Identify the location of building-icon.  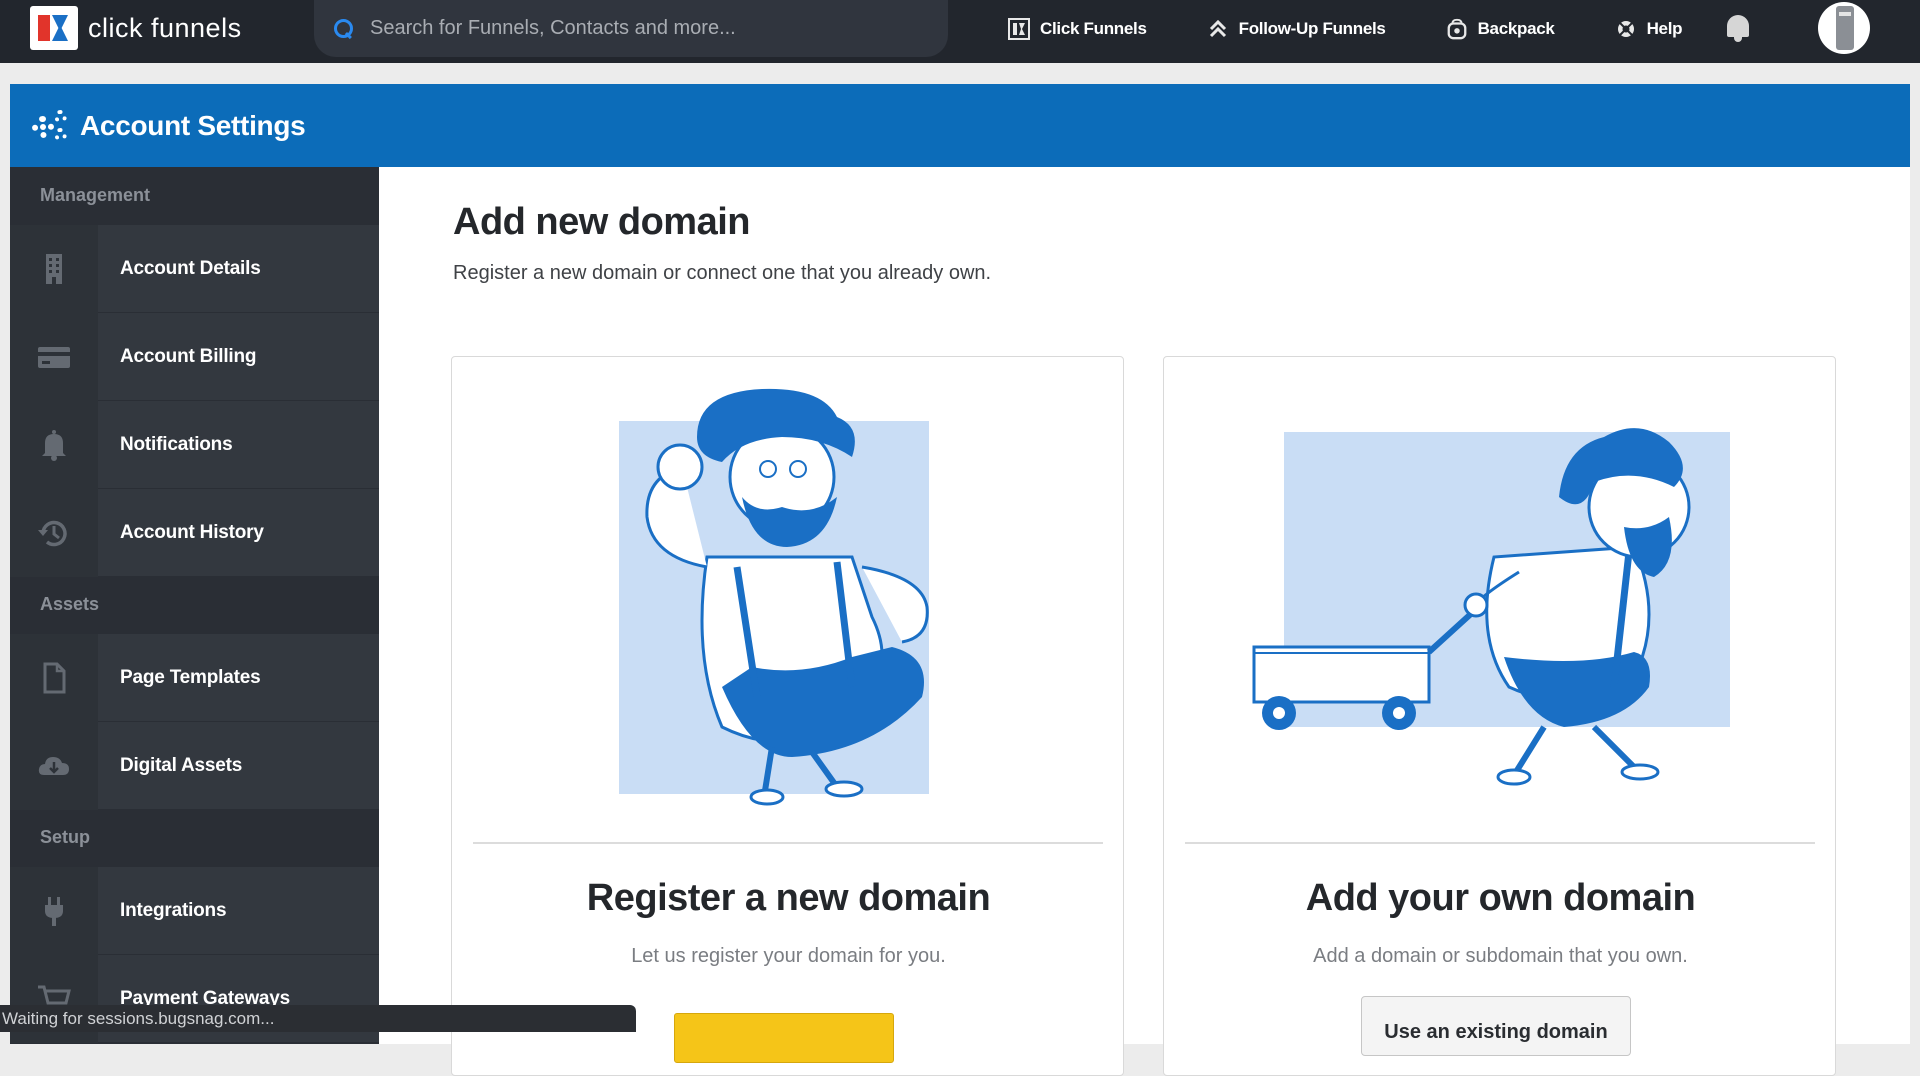
(54, 269).